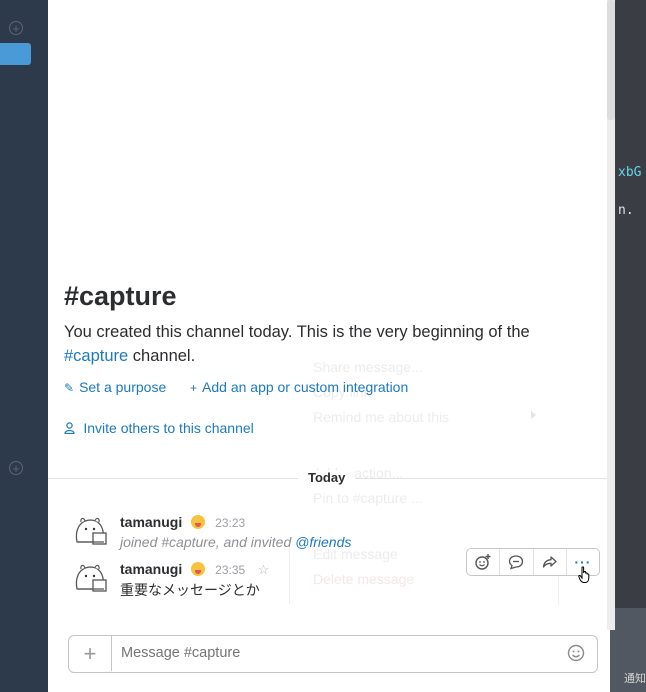 This screenshot has width=646, height=692. What do you see at coordinates (305, 387) in the screenshot?
I see `add-integration-label: Add an app or custom integration` at bounding box center [305, 387].